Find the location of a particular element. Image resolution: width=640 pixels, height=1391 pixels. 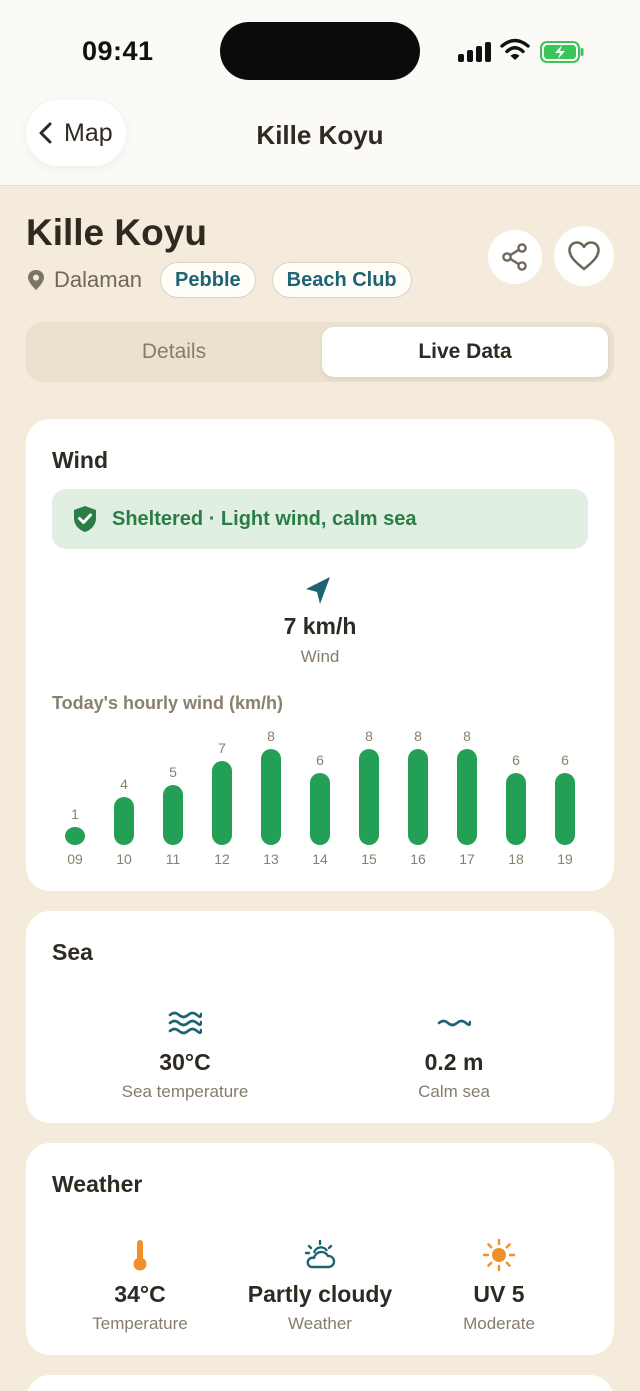

tag-chip-beach-club: Beach Club is located at coordinates (341, 280).